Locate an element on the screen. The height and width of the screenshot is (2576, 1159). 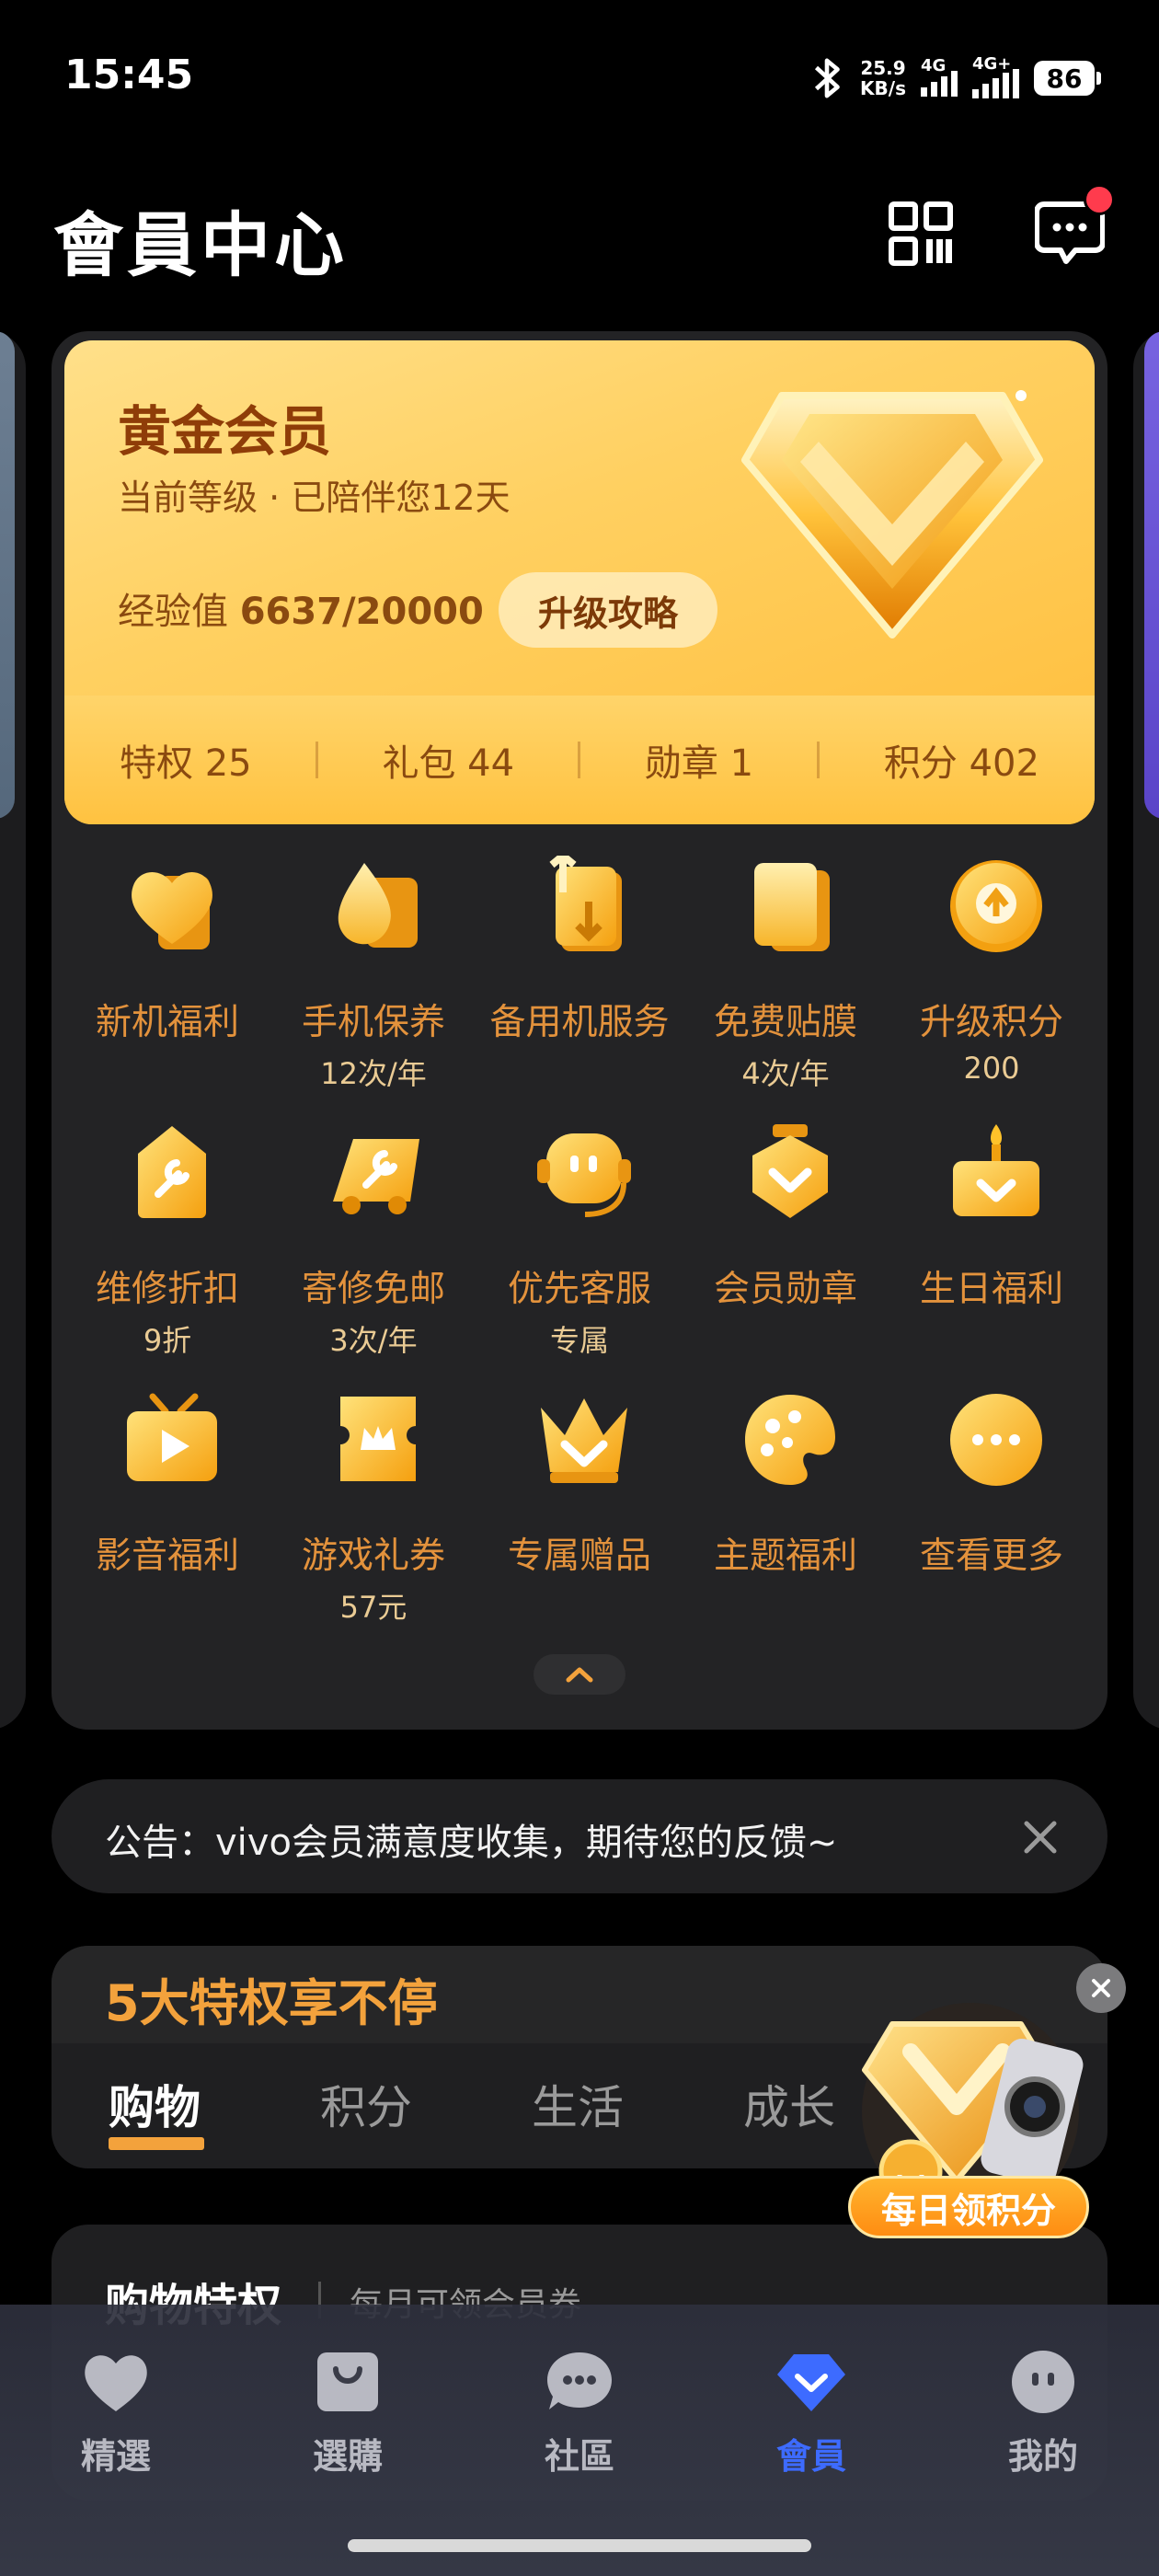
gold-badge-icon is located at coordinates (892, 514).